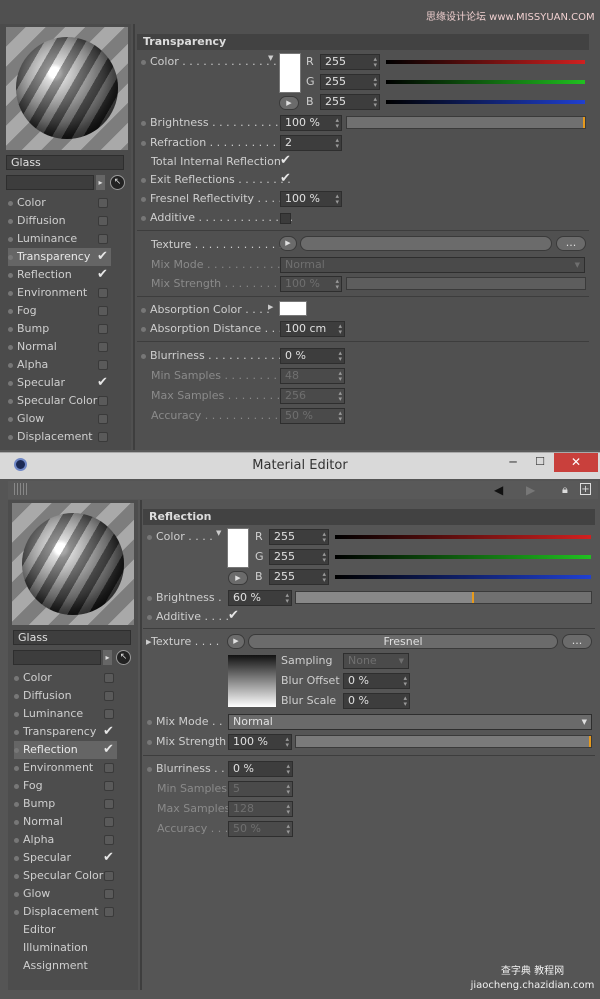 The image size is (600, 999). Describe the element at coordinates (312, 356) in the screenshot. I see `top-blurriness-field: 0 % ▴ ▾` at that location.